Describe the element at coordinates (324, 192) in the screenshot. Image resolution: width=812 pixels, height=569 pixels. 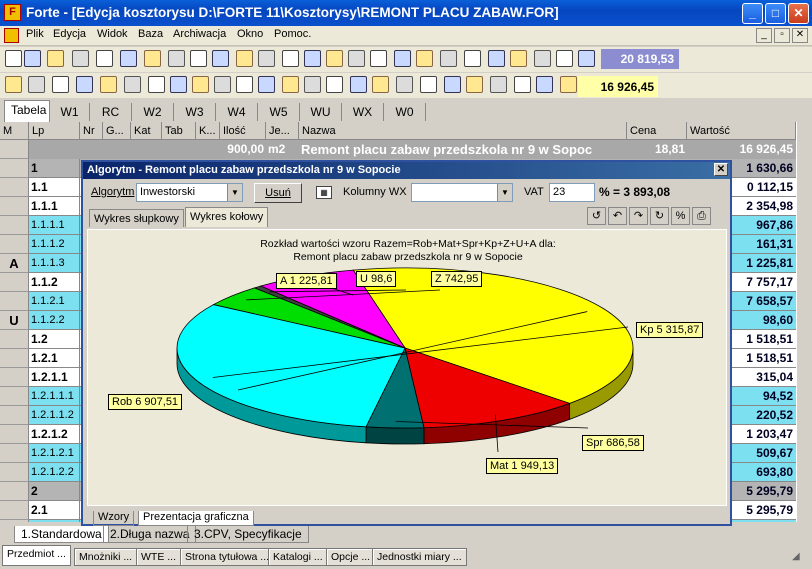
I see `columns-icon: ▦` at that location.